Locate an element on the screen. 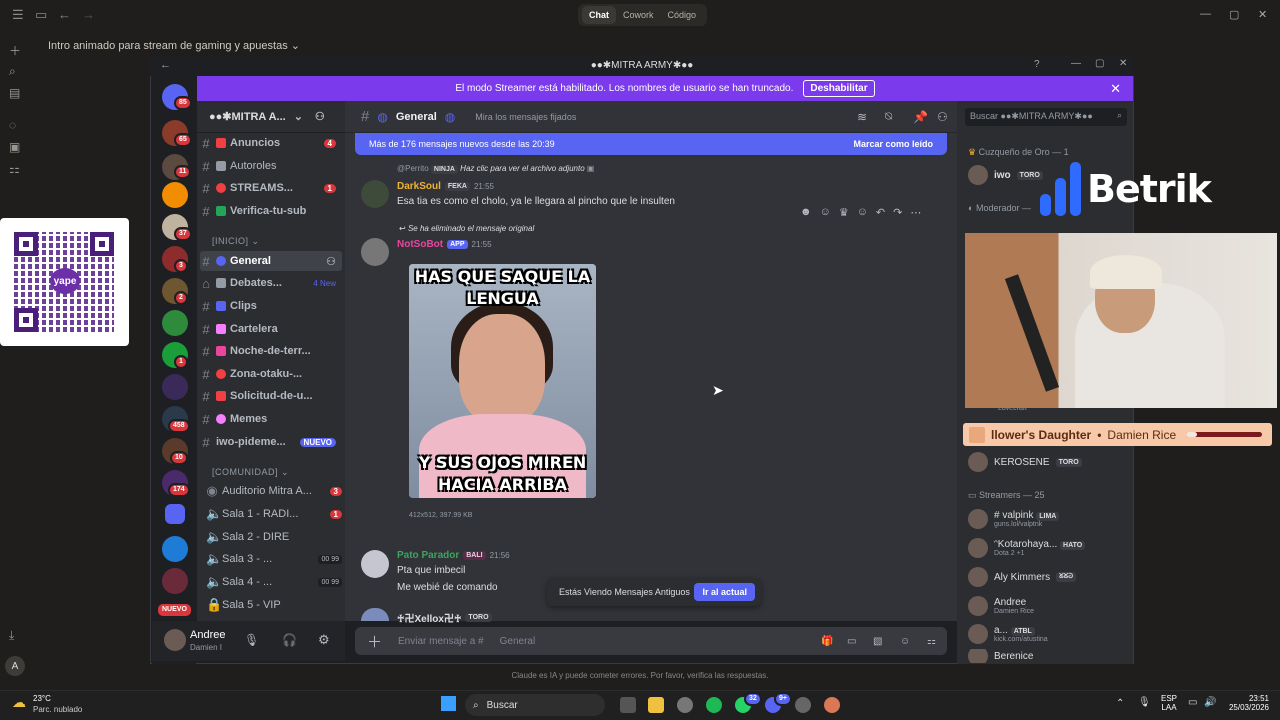 The image size is (1280, 720). reaction-icon: ☺ is located at coordinates (825, 212).